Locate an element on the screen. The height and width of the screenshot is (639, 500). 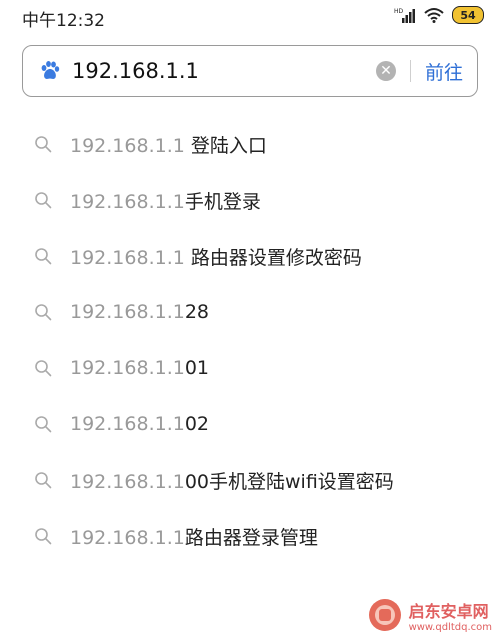
suggestion-item: 192.168.1.1 登陆入口 is located at coordinates (250, 144).